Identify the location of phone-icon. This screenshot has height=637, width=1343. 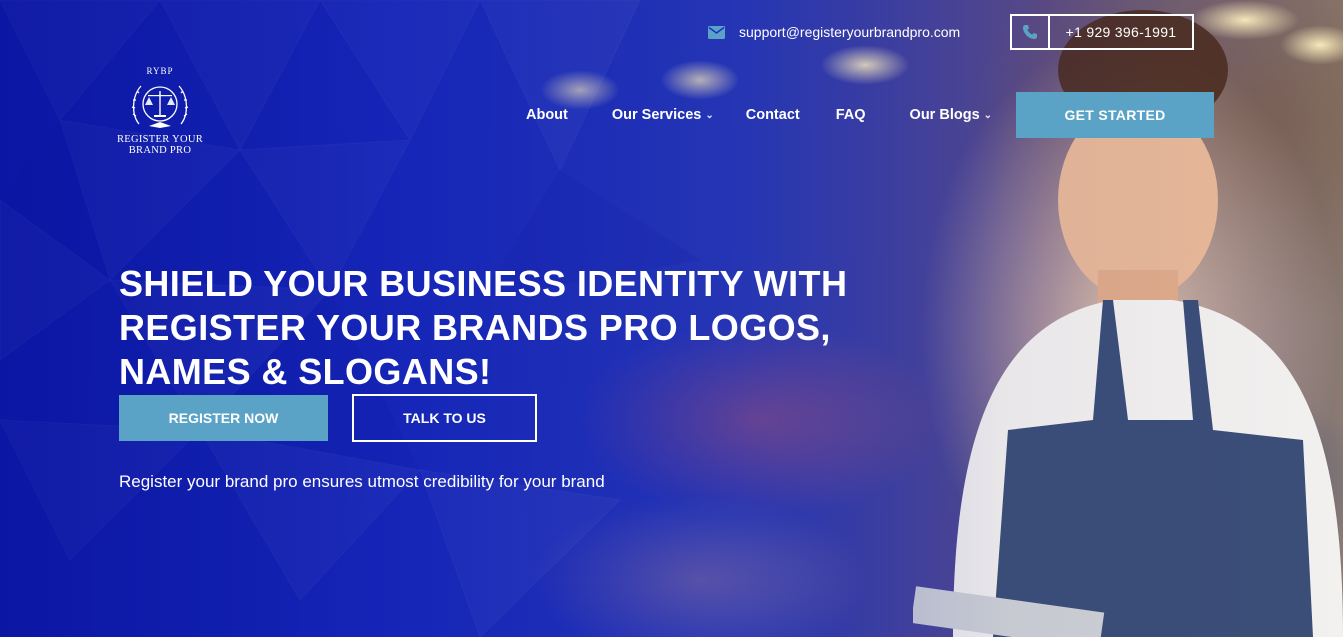
(1031, 32).